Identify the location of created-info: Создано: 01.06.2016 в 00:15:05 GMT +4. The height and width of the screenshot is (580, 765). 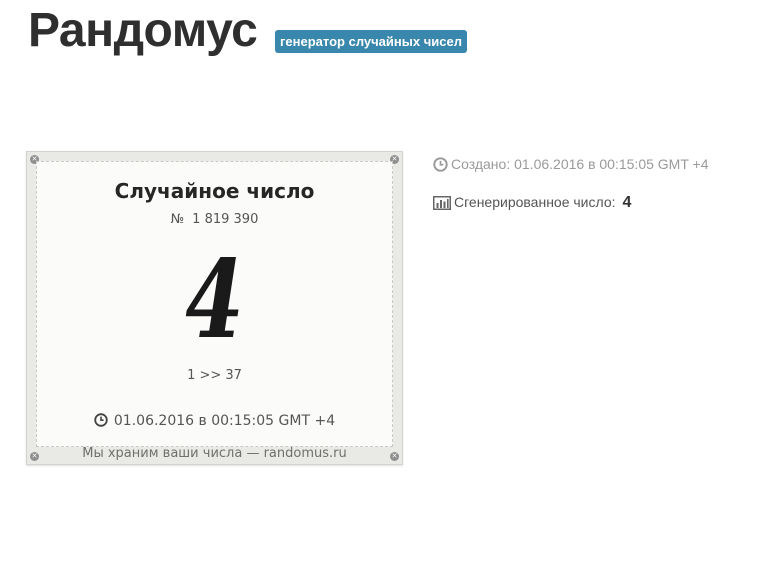
(570, 164).